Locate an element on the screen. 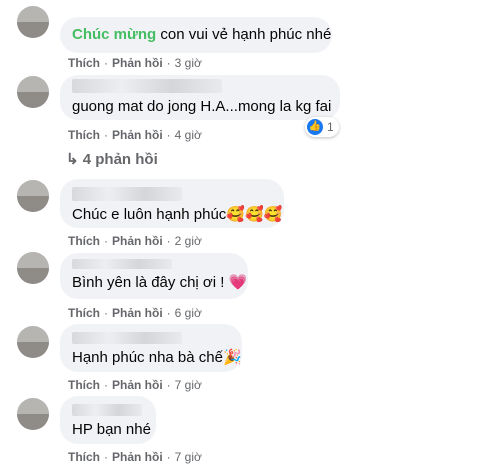 The image size is (501, 470). comment-actions: Thích · Phản hồi · 6 giờ is located at coordinates (135, 313).